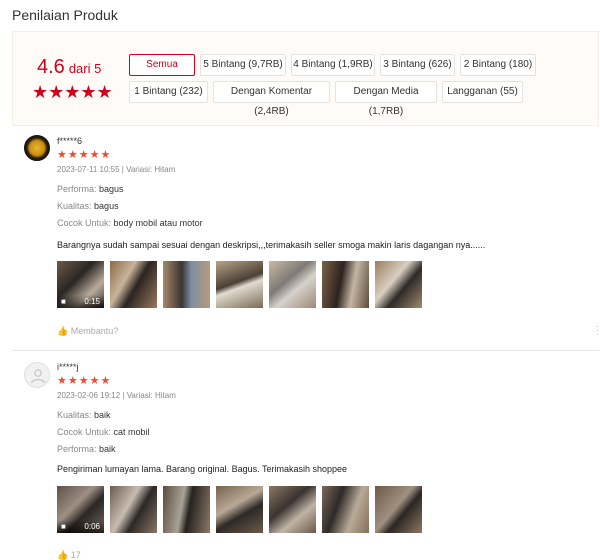  I want to click on review-username: i*****j, so click(68, 367).